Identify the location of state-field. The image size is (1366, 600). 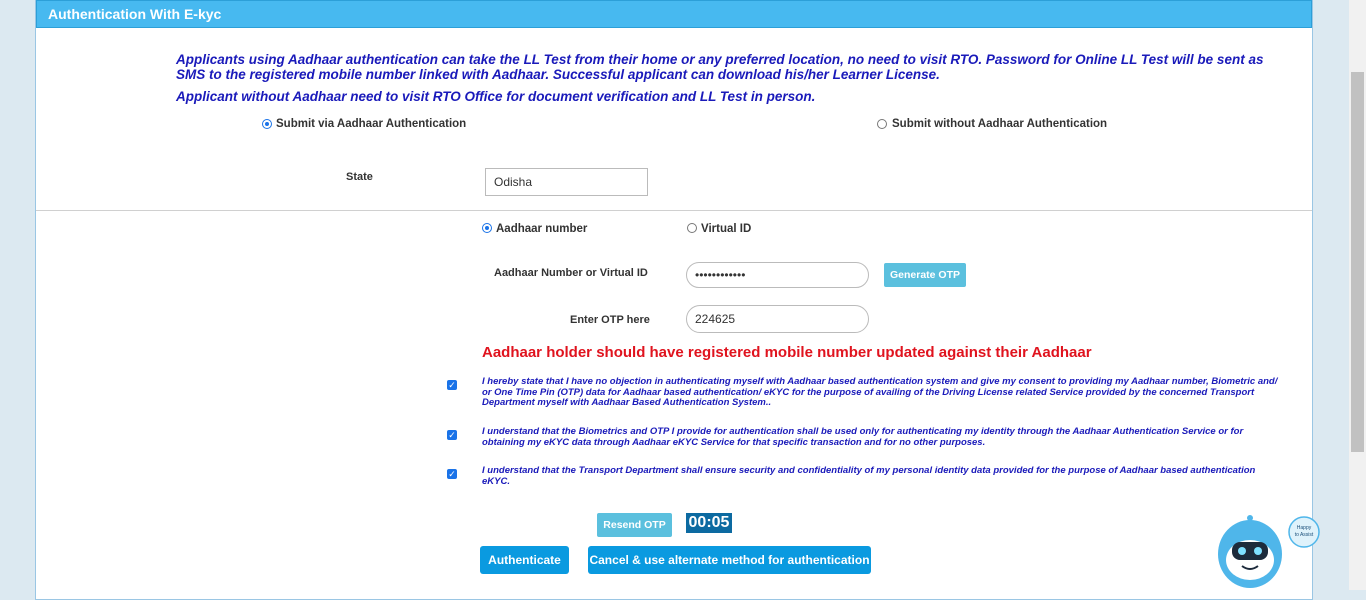
(566, 182).